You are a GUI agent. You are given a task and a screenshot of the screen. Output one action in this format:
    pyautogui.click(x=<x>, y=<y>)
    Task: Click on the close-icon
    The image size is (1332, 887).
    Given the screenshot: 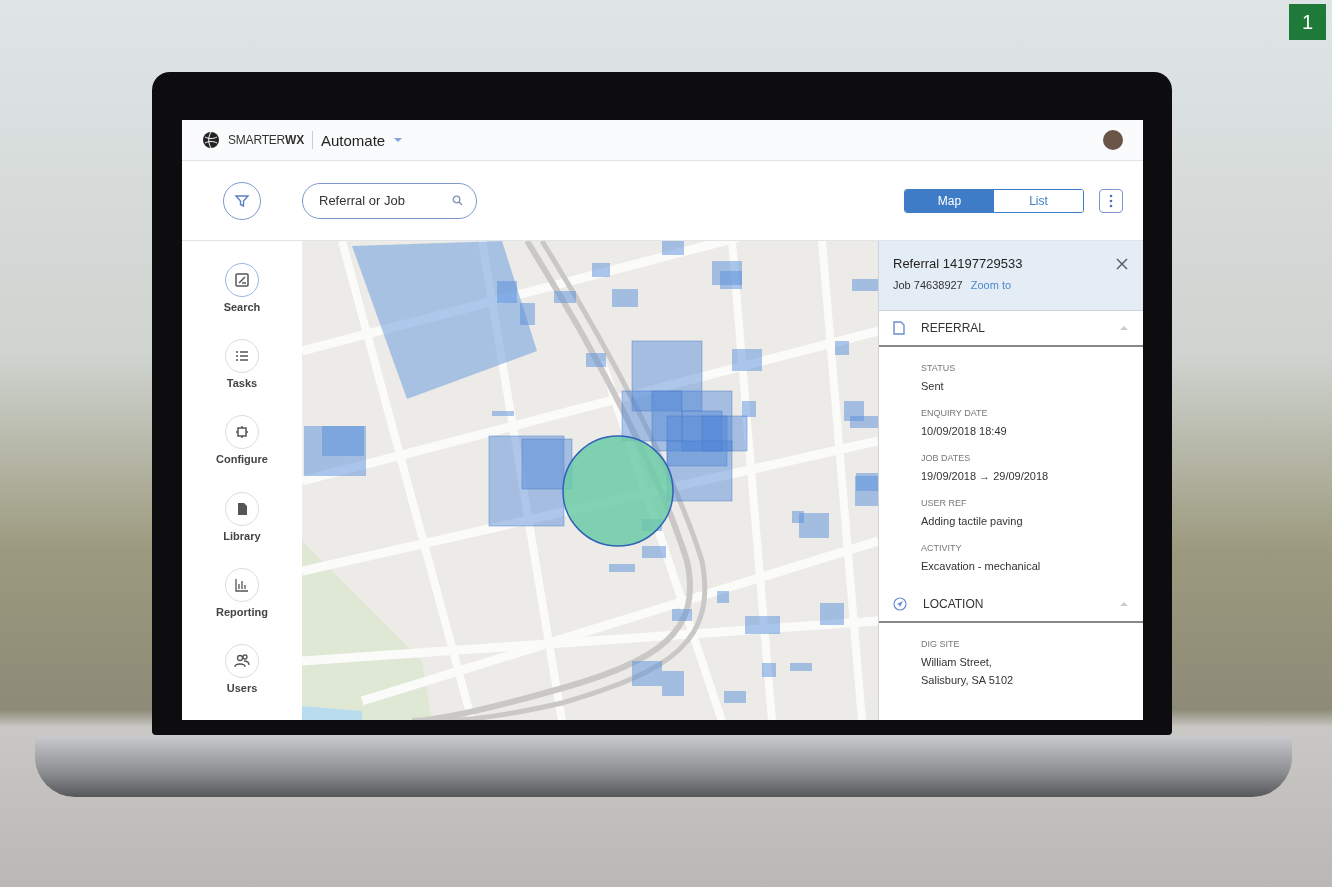 What is the action you would take?
    pyautogui.click(x=1122, y=264)
    